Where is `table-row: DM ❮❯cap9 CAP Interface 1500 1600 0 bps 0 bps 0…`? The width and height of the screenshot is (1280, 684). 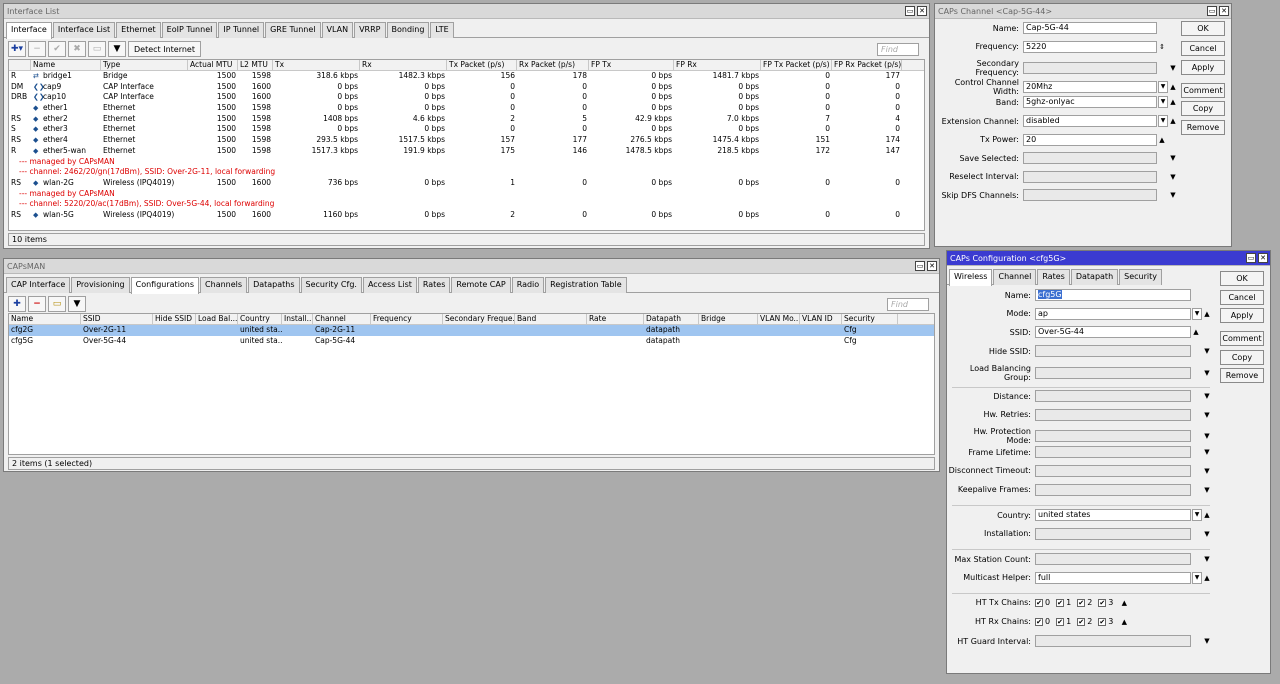 table-row: DM ❮❯cap9 CAP Interface 1500 1600 0 bps 0 bps 0… is located at coordinates (466, 87).